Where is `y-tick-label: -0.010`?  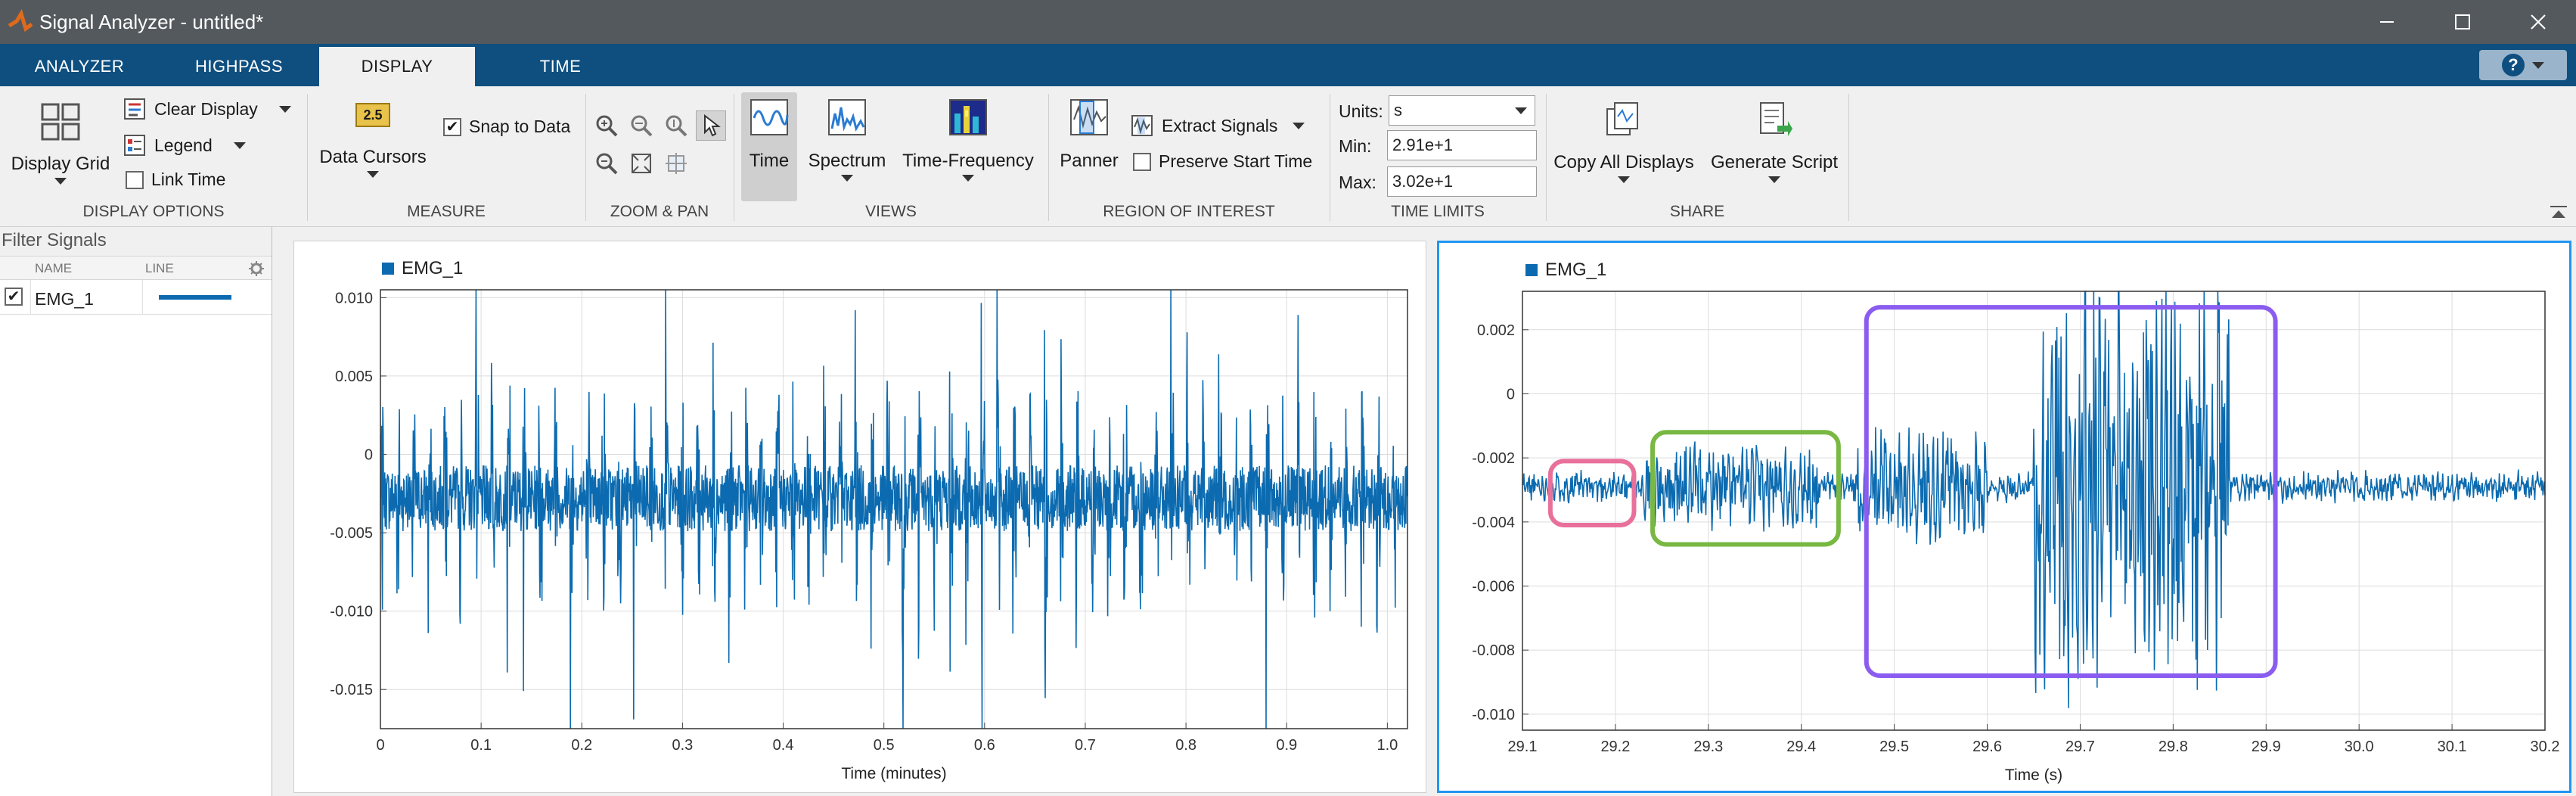 y-tick-label: -0.010 is located at coordinates (1493, 715).